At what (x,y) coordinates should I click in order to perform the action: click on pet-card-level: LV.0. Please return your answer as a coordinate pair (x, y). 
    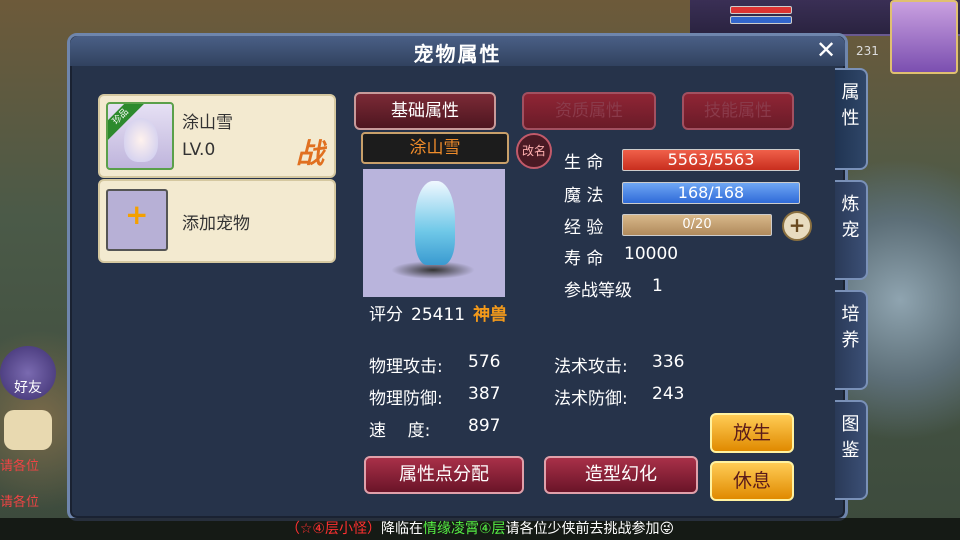
    Looking at the image, I should click on (199, 150).